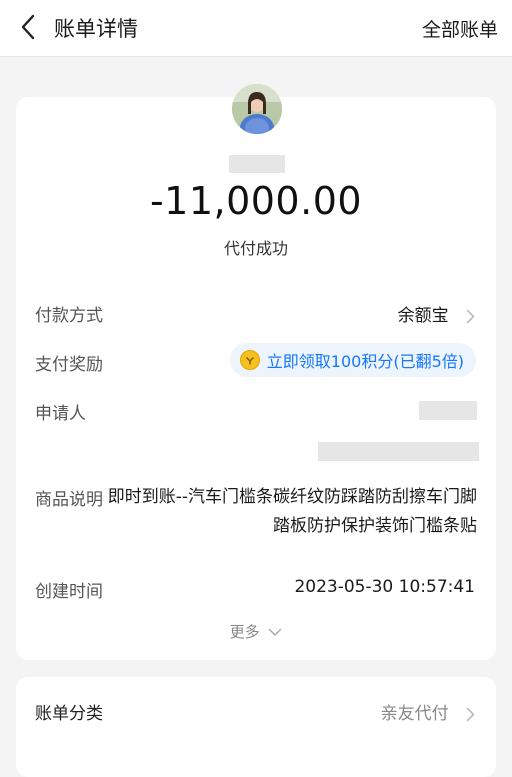 This screenshot has width=512, height=777. Describe the element at coordinates (384, 587) in the screenshot. I see `created-time-value: 2023-05-30 10:57:41` at that location.